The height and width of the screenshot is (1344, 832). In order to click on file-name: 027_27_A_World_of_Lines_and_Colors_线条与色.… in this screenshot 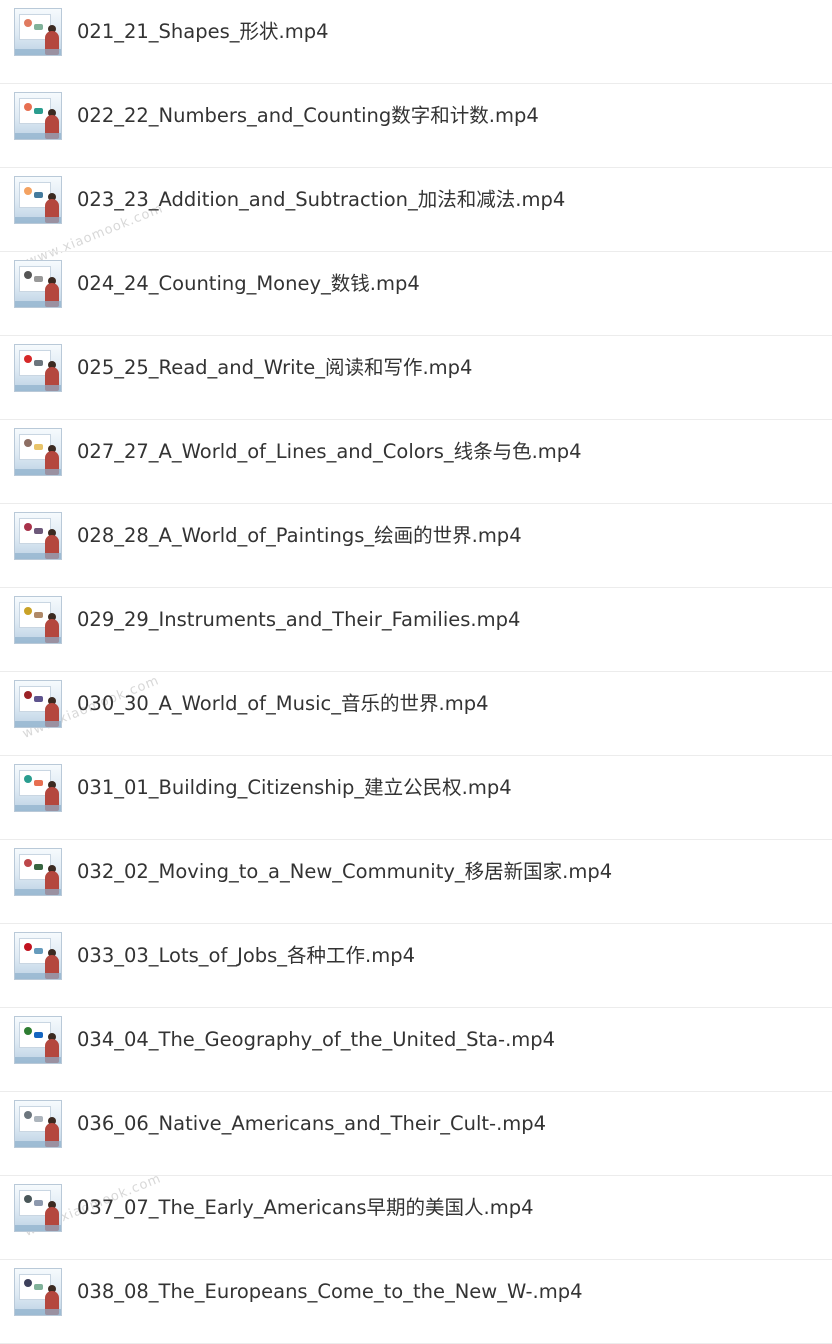, I will do `click(329, 452)`.